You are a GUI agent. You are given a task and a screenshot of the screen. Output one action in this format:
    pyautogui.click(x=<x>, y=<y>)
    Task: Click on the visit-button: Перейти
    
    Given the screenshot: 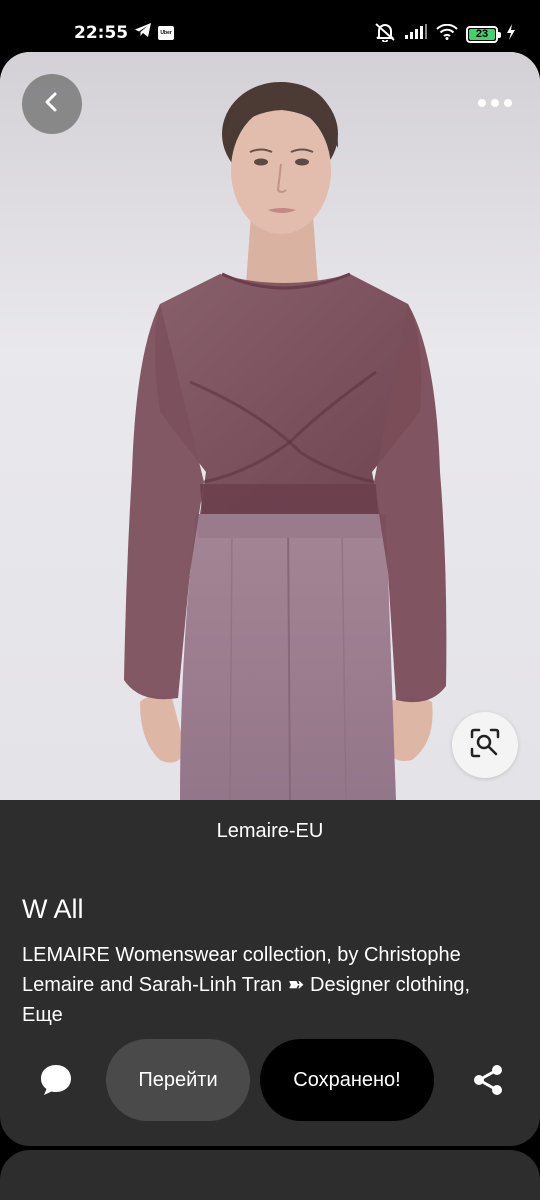 What is the action you would take?
    pyautogui.click(x=178, y=1080)
    